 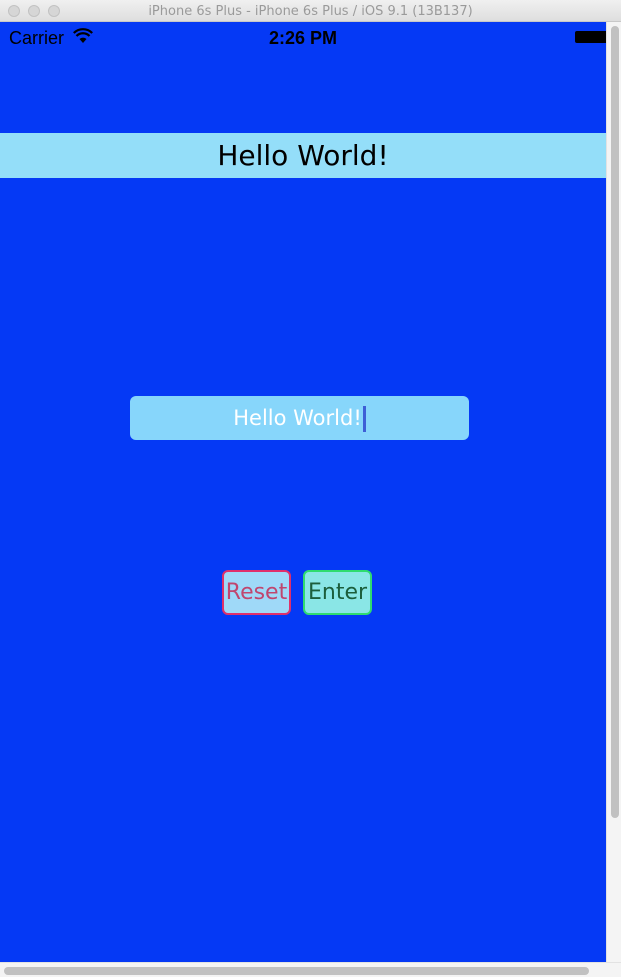 I want to click on horizontal-scrollbar, so click(x=310, y=969).